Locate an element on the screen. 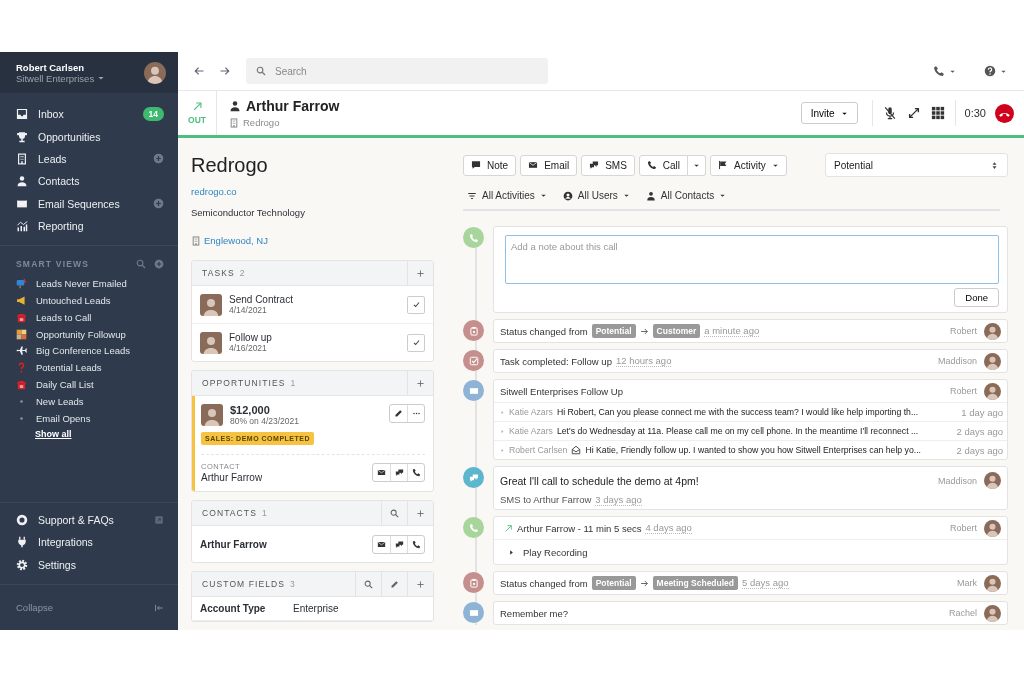  keypad-icon is located at coordinates (937, 113).